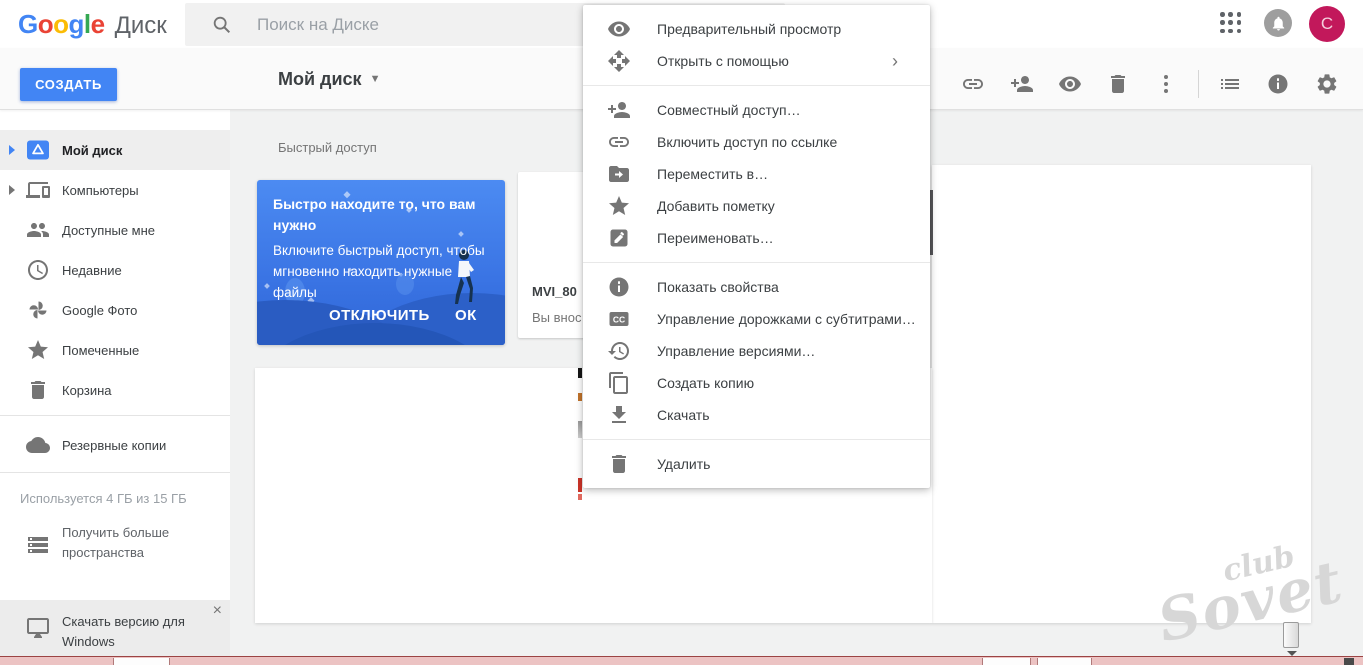  What do you see at coordinates (1327, 84) in the screenshot?
I see `settings-gear-icon` at bounding box center [1327, 84].